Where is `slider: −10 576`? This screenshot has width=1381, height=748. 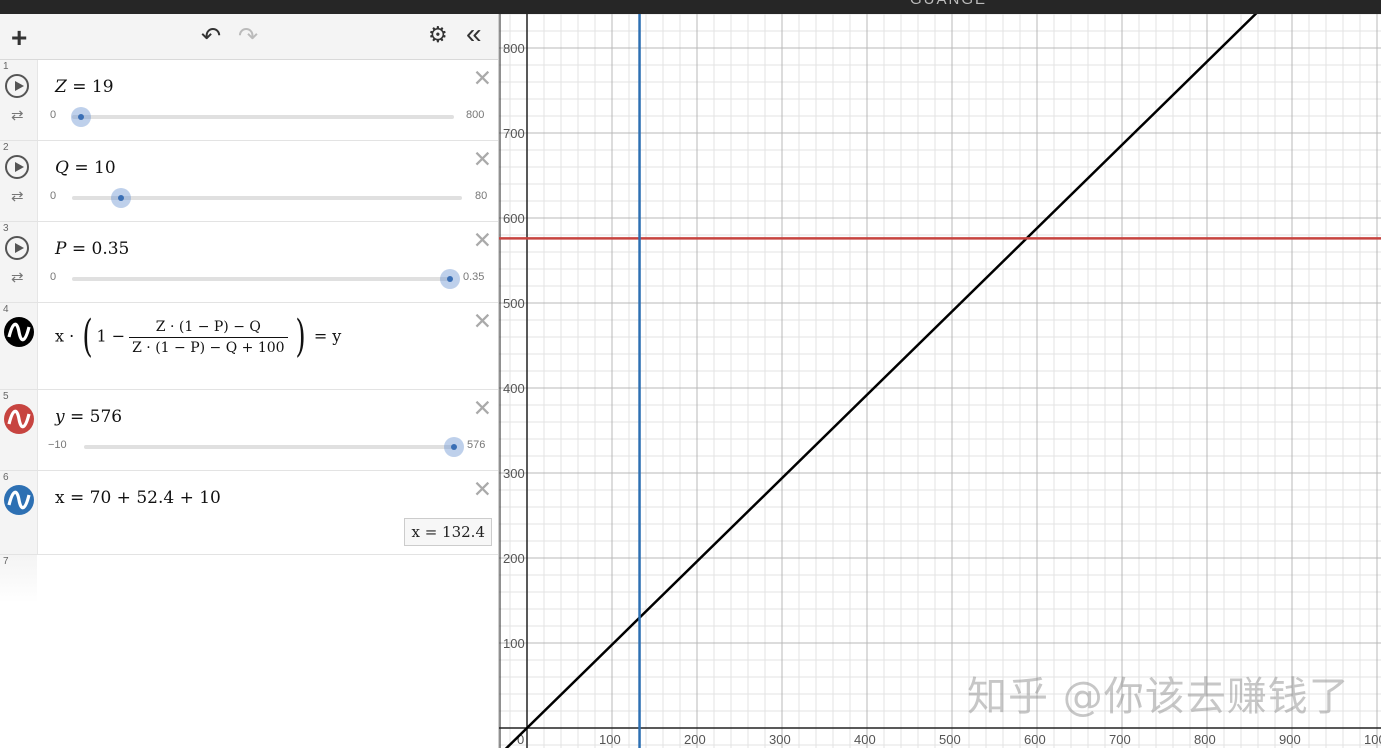
slider: −10 576 is located at coordinates (271, 447).